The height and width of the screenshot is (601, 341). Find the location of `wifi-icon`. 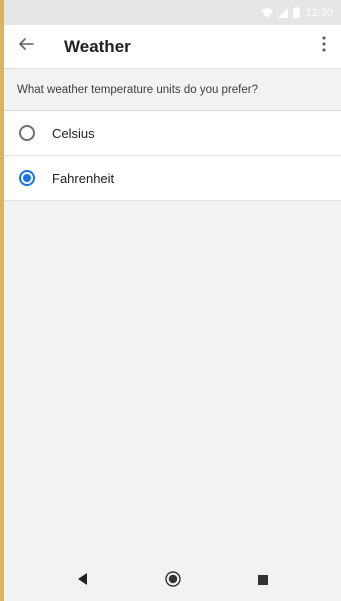

wifi-icon is located at coordinates (267, 12).